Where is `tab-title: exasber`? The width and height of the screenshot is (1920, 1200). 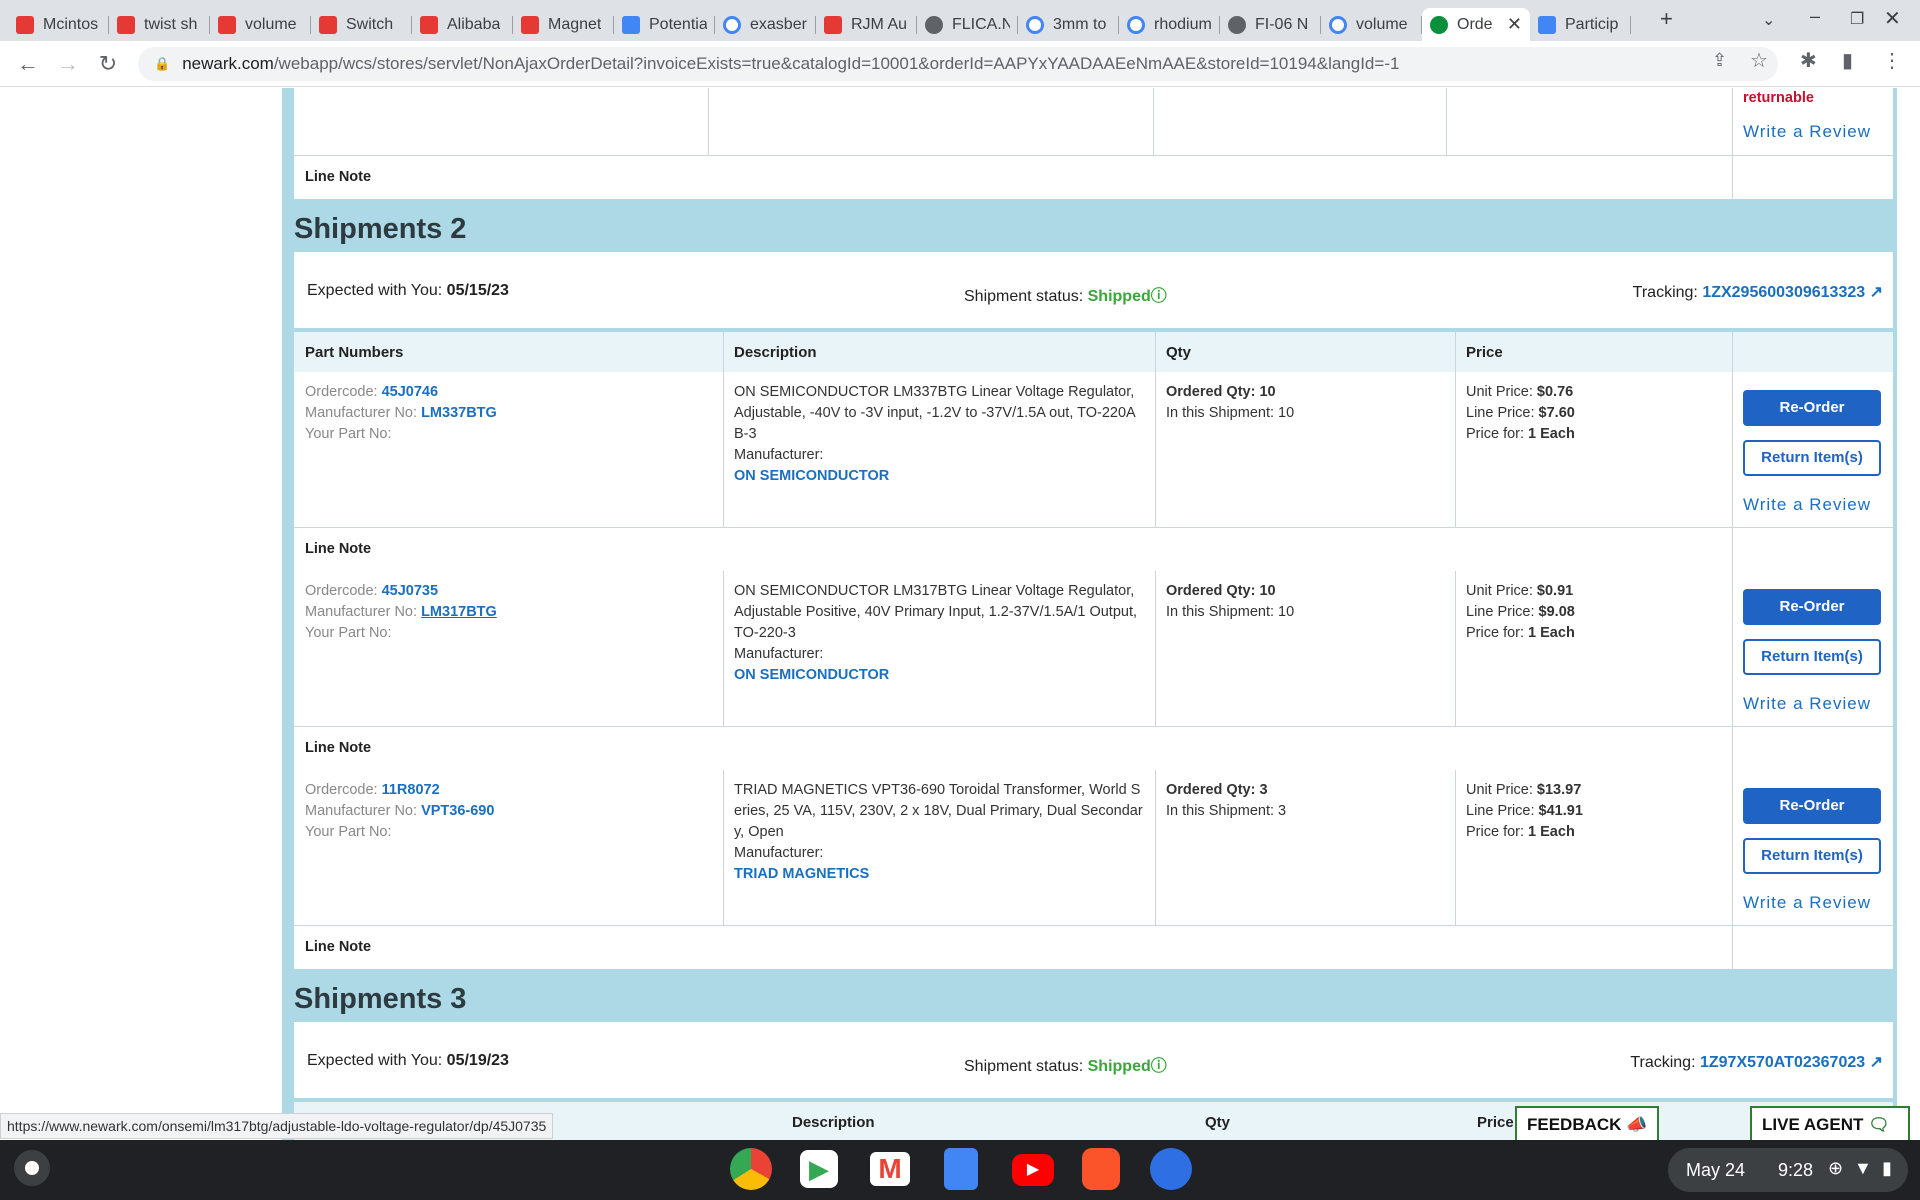
tab-title: exasber is located at coordinates (778, 24).